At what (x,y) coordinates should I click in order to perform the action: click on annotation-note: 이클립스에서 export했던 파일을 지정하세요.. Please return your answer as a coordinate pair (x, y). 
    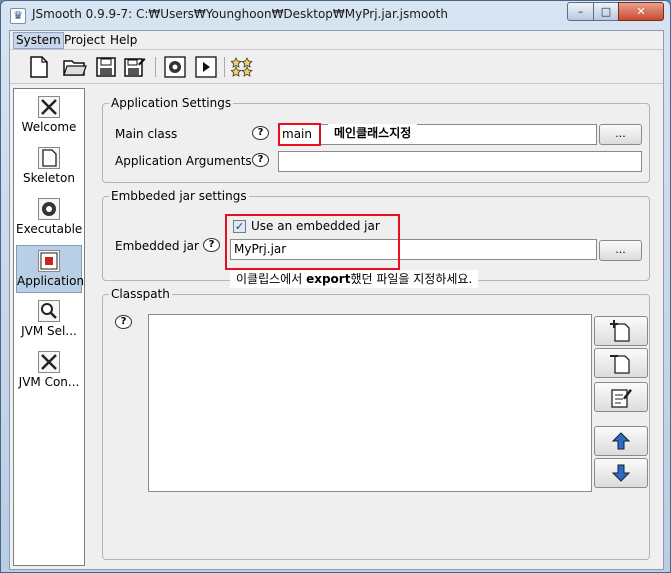
    Looking at the image, I should click on (354, 279).